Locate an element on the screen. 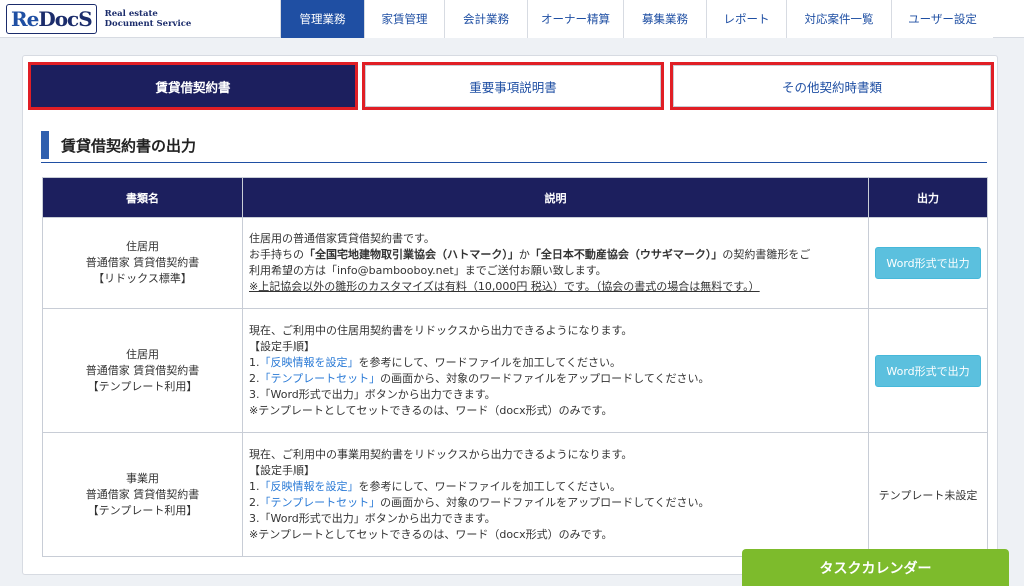  nav-report: レポート is located at coordinates (746, 19).